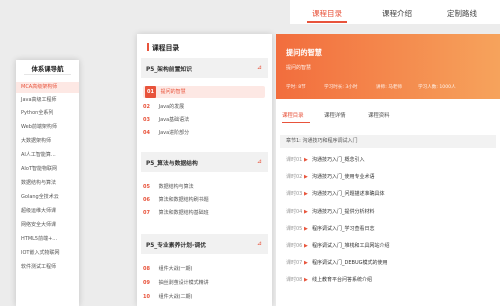 This screenshot has height=306, width=500. I want to click on lesson-item: 05 数据结构与算法, so click(204, 187).